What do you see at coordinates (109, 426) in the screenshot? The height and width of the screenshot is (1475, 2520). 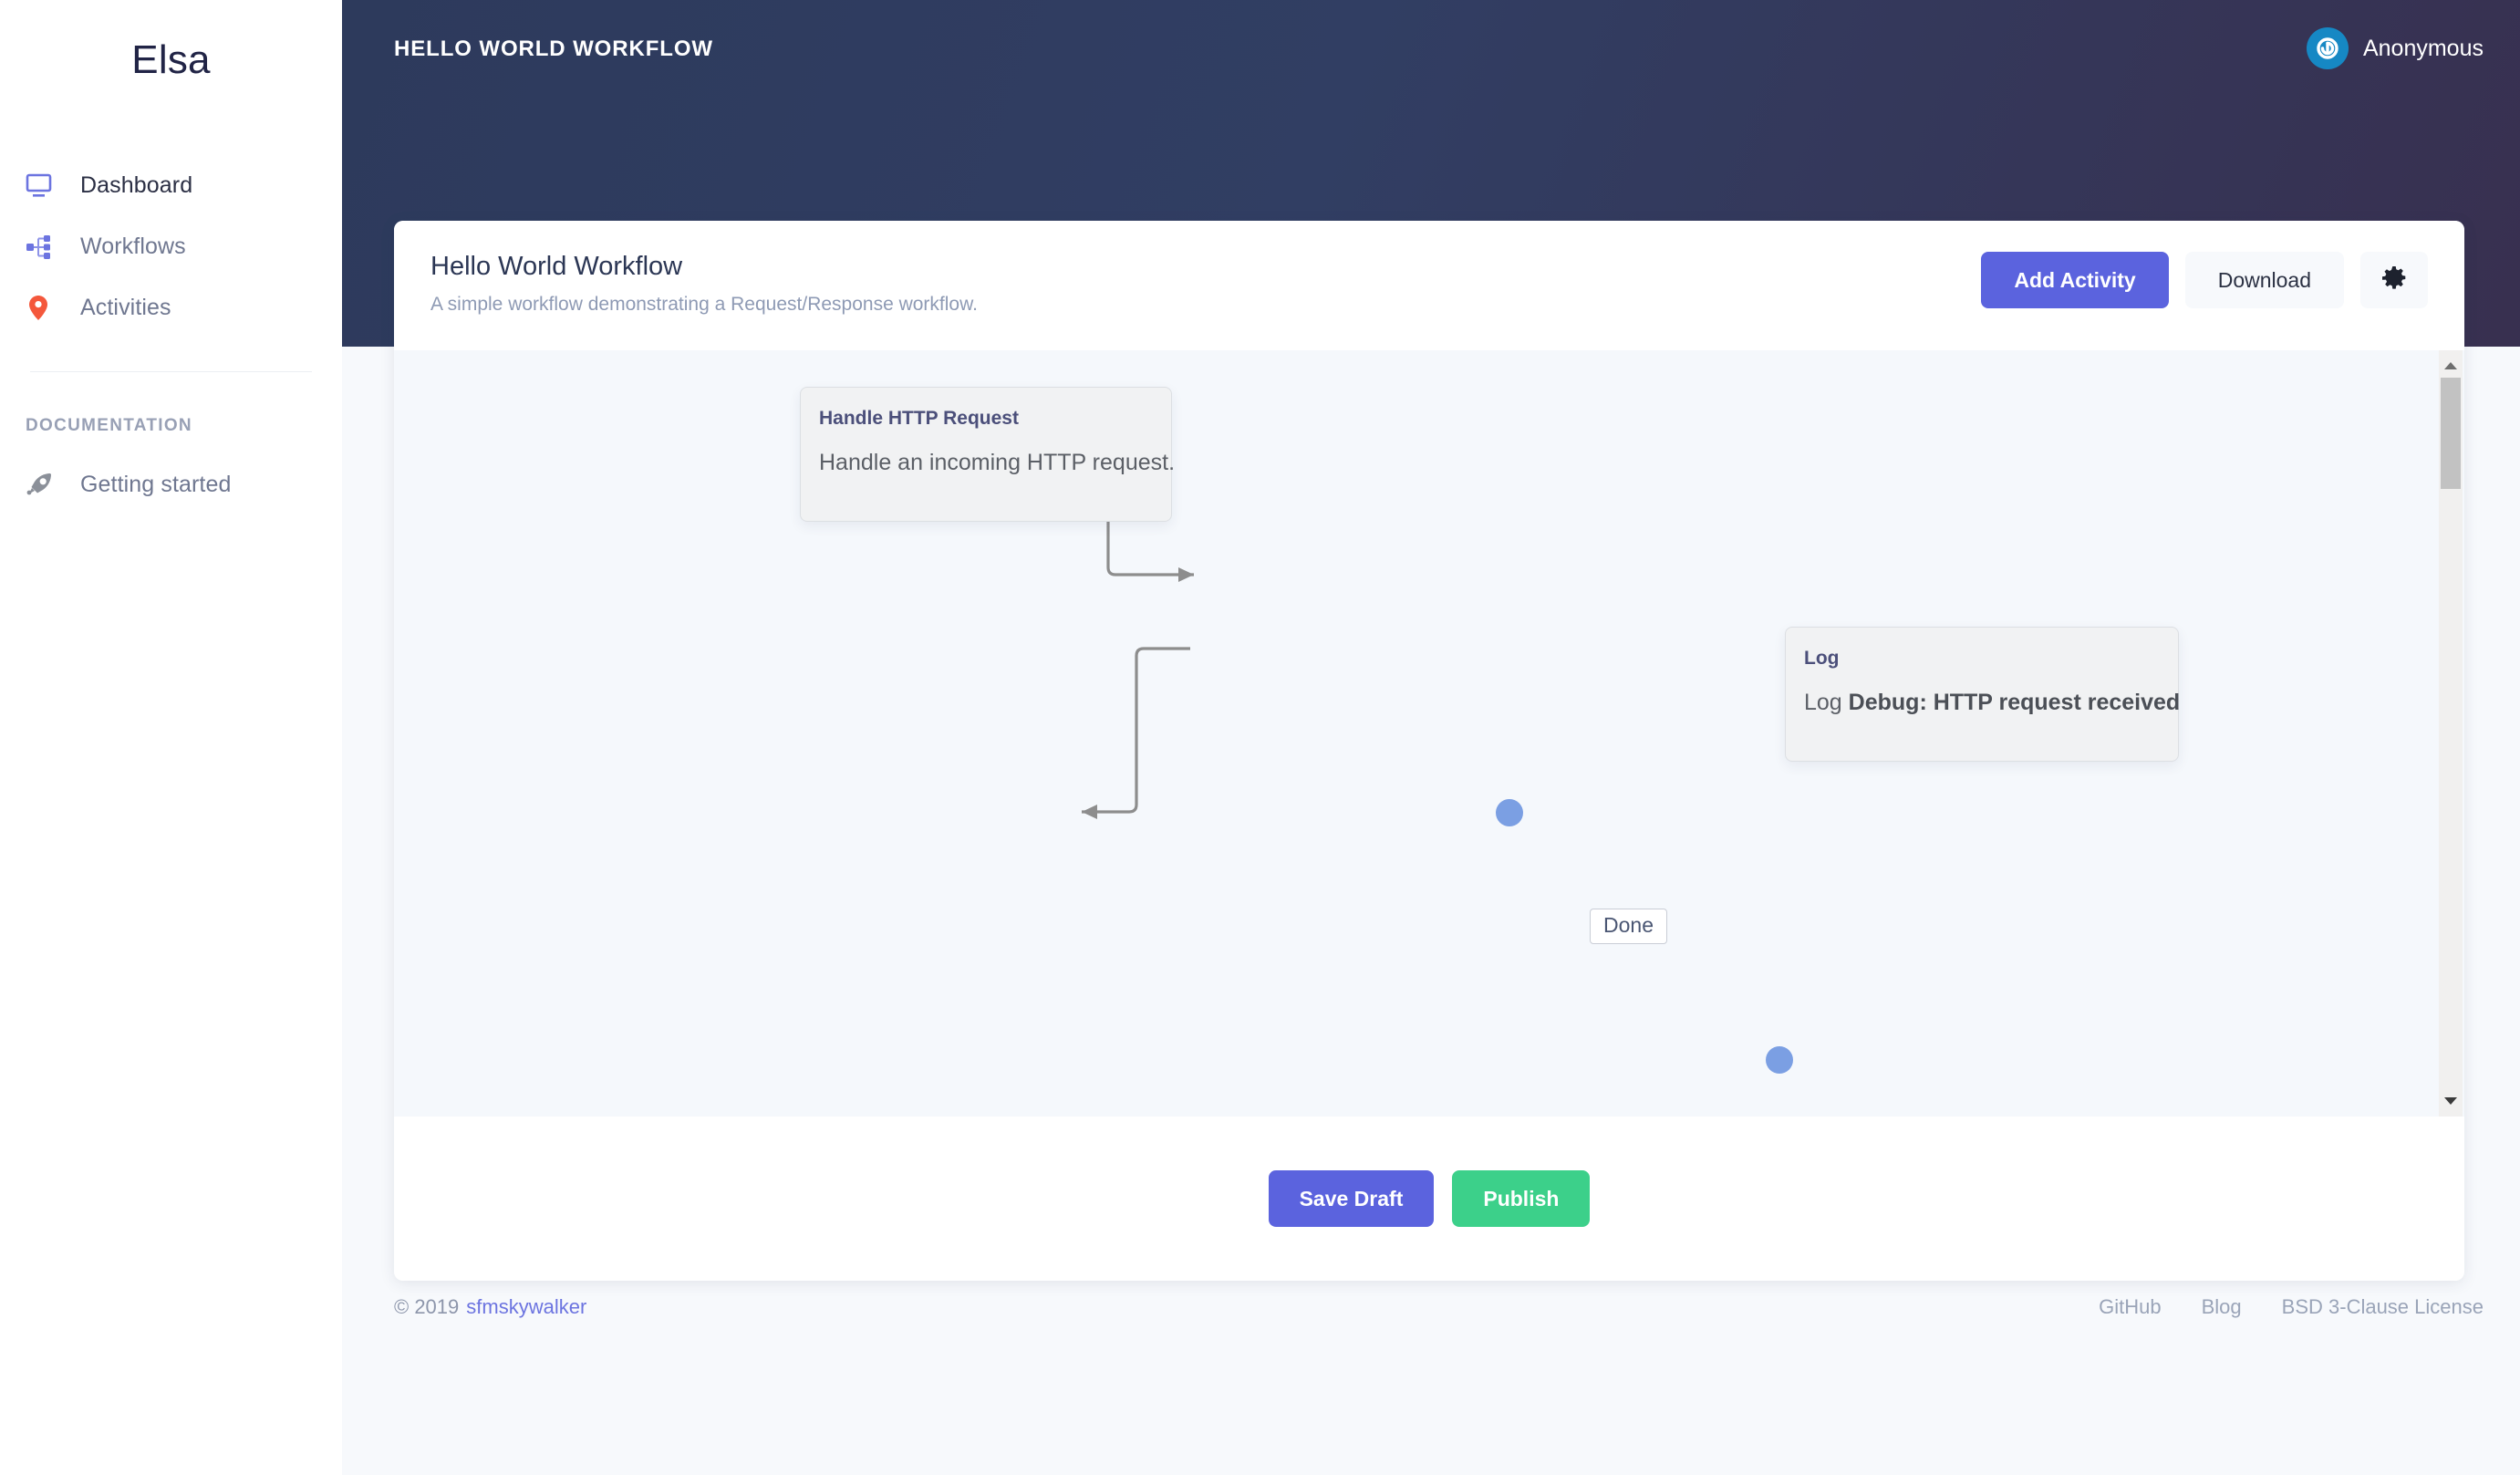 I see `sidebar-section-title: DOCUMENTATION` at bounding box center [109, 426].